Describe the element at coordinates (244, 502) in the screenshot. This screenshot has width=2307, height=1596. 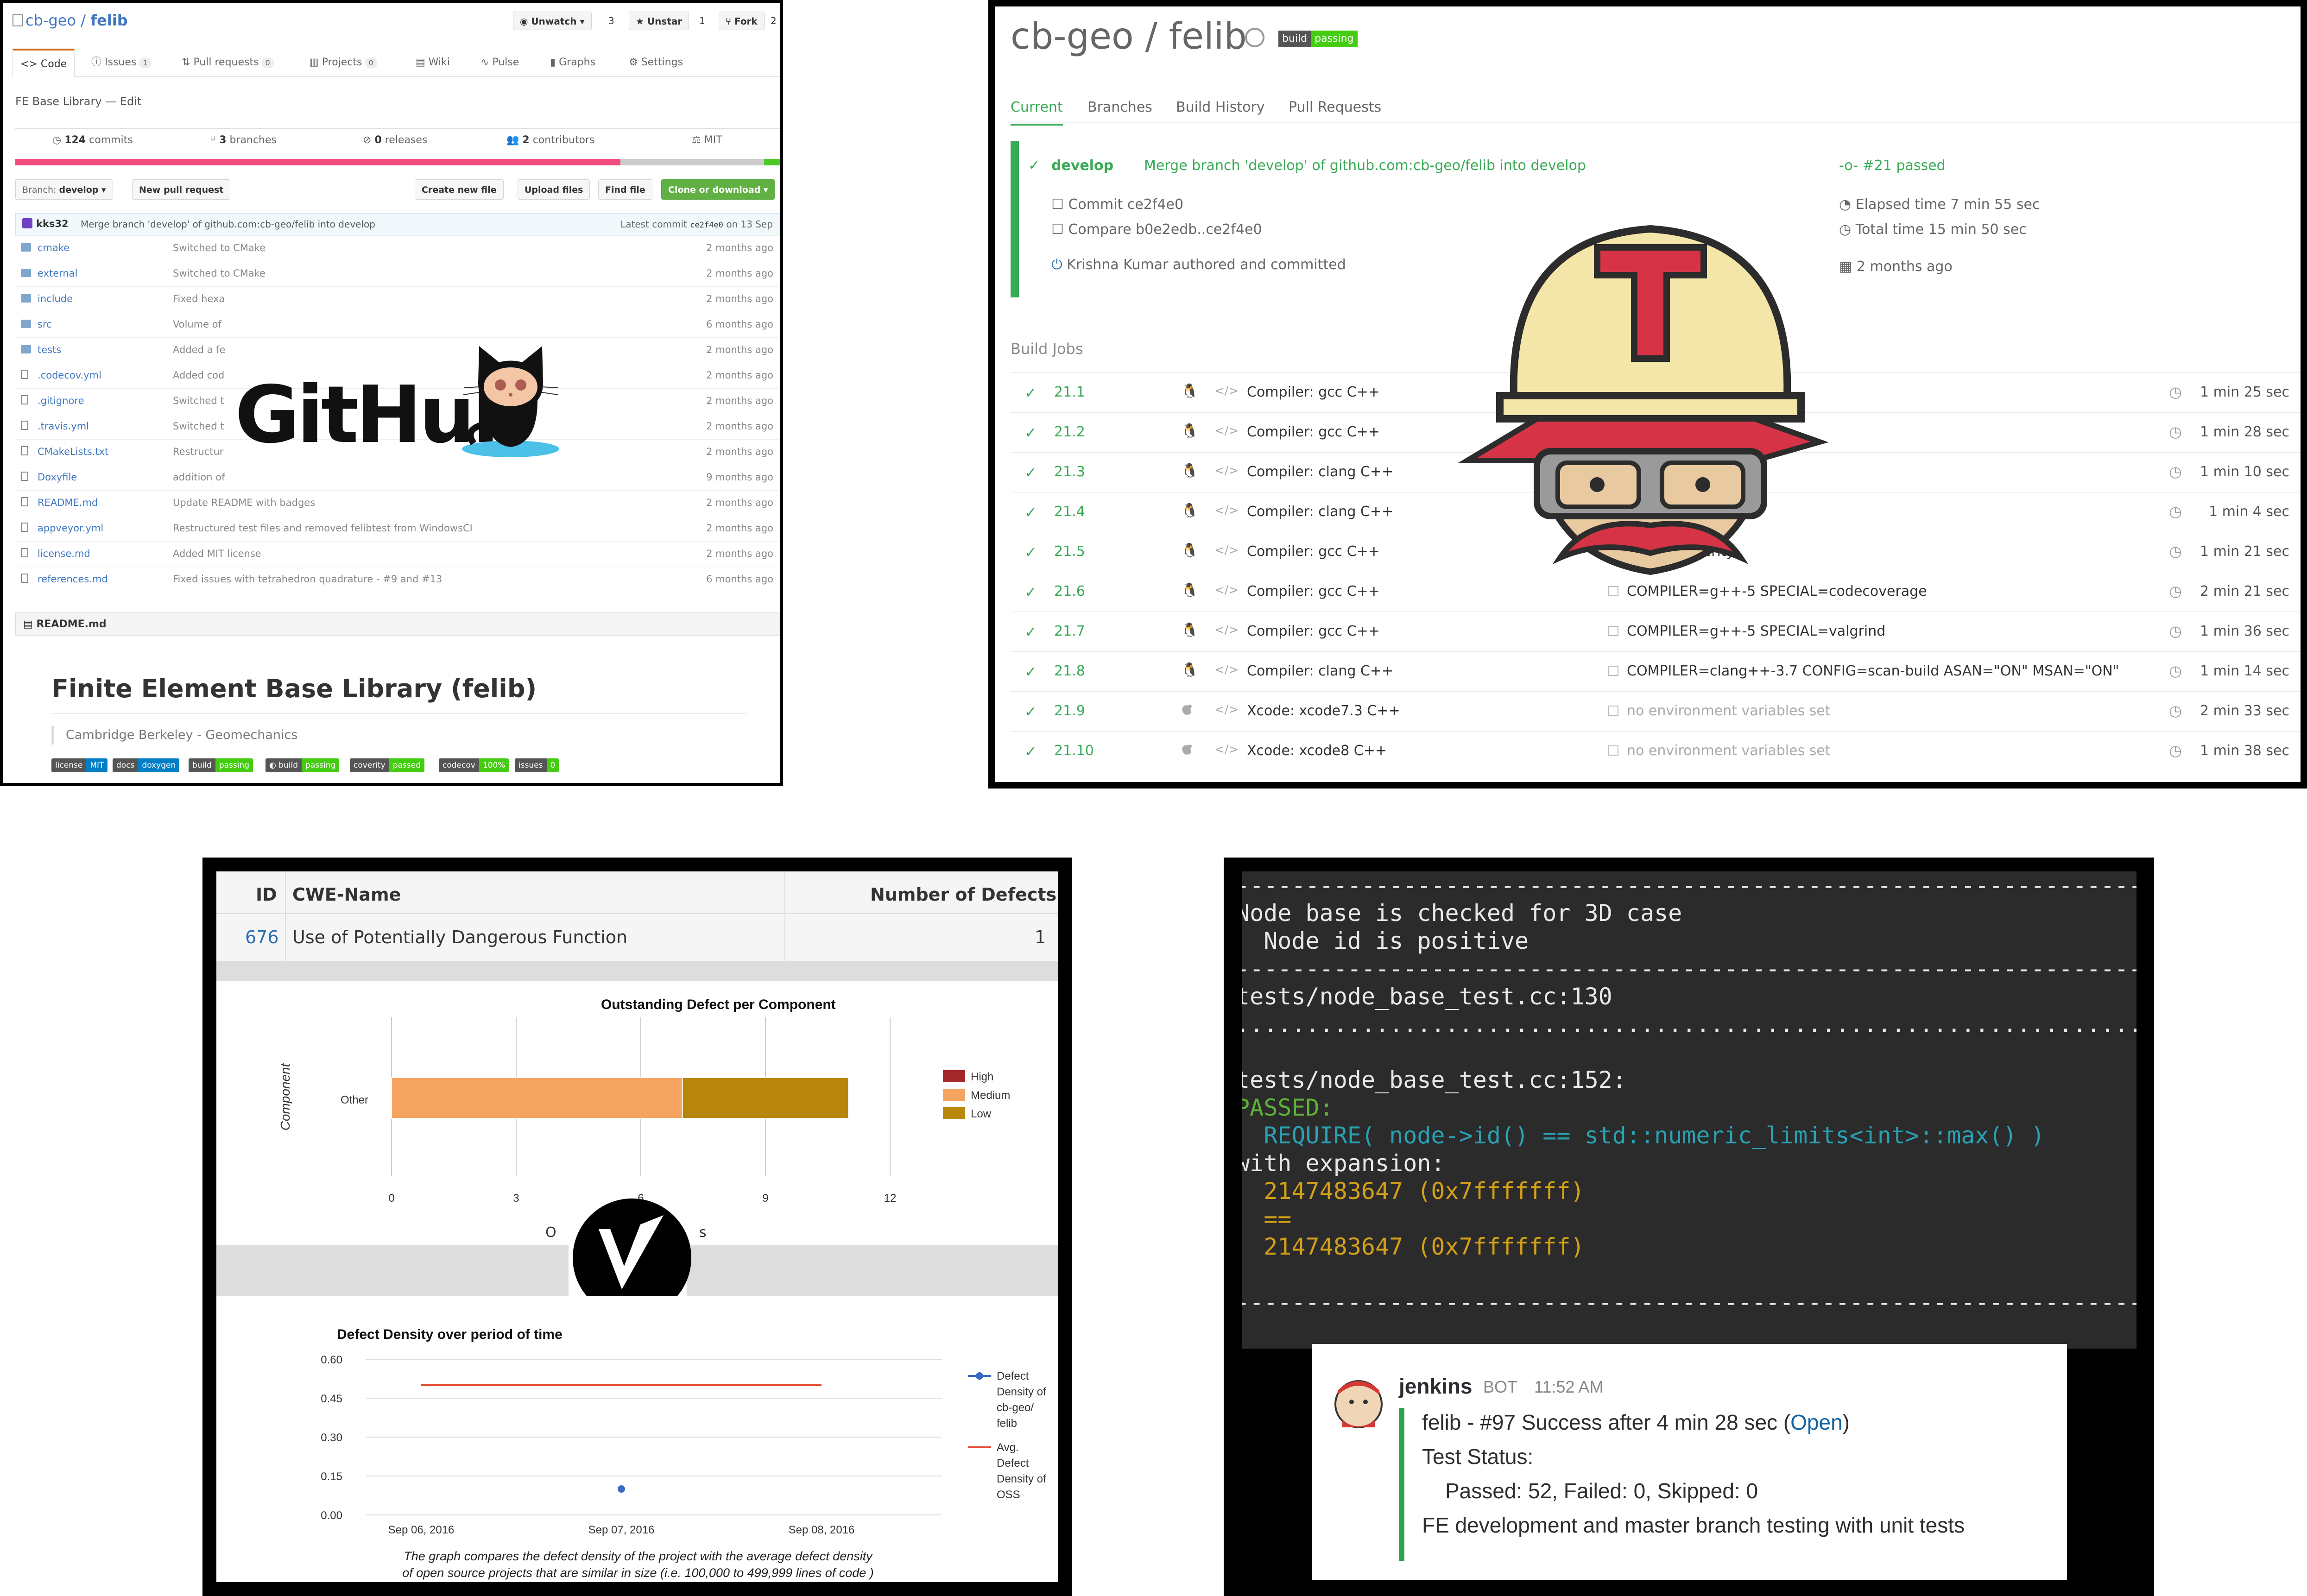
I see `file-commit-message: Update README with badges` at that location.